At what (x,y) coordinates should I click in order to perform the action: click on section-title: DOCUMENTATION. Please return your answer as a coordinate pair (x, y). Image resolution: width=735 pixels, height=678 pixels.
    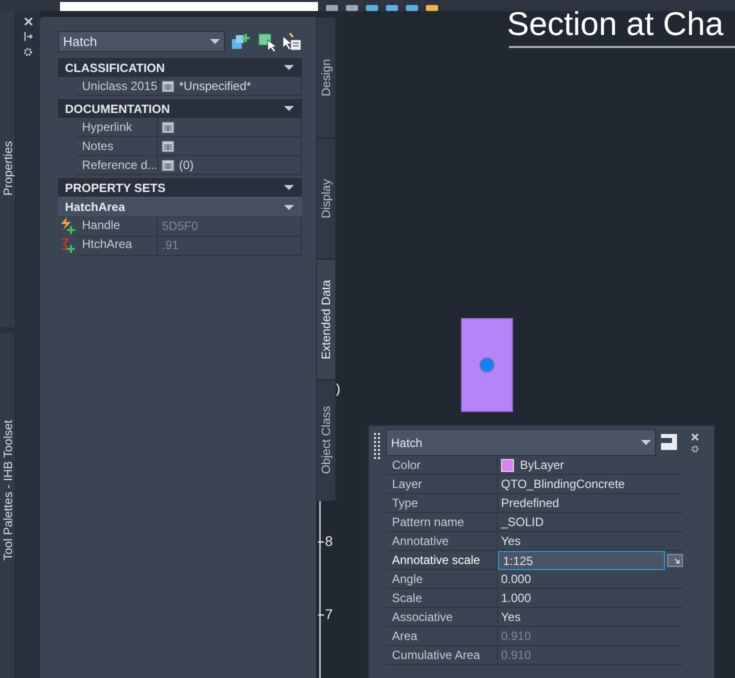
    Looking at the image, I should click on (117, 109).